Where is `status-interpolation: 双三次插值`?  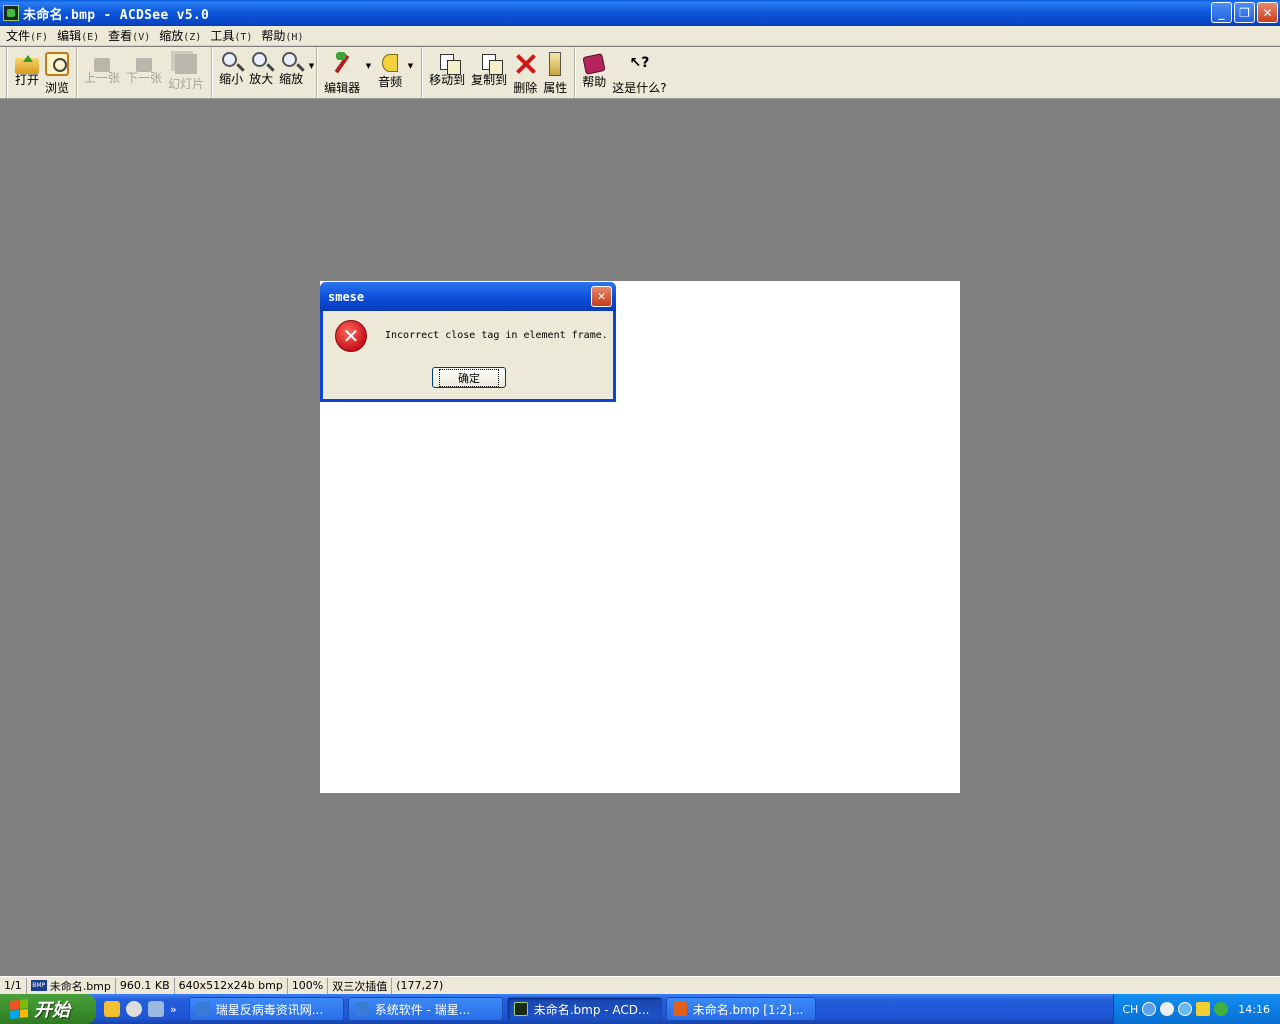
status-interpolation: 双三次插值 is located at coordinates (360, 985).